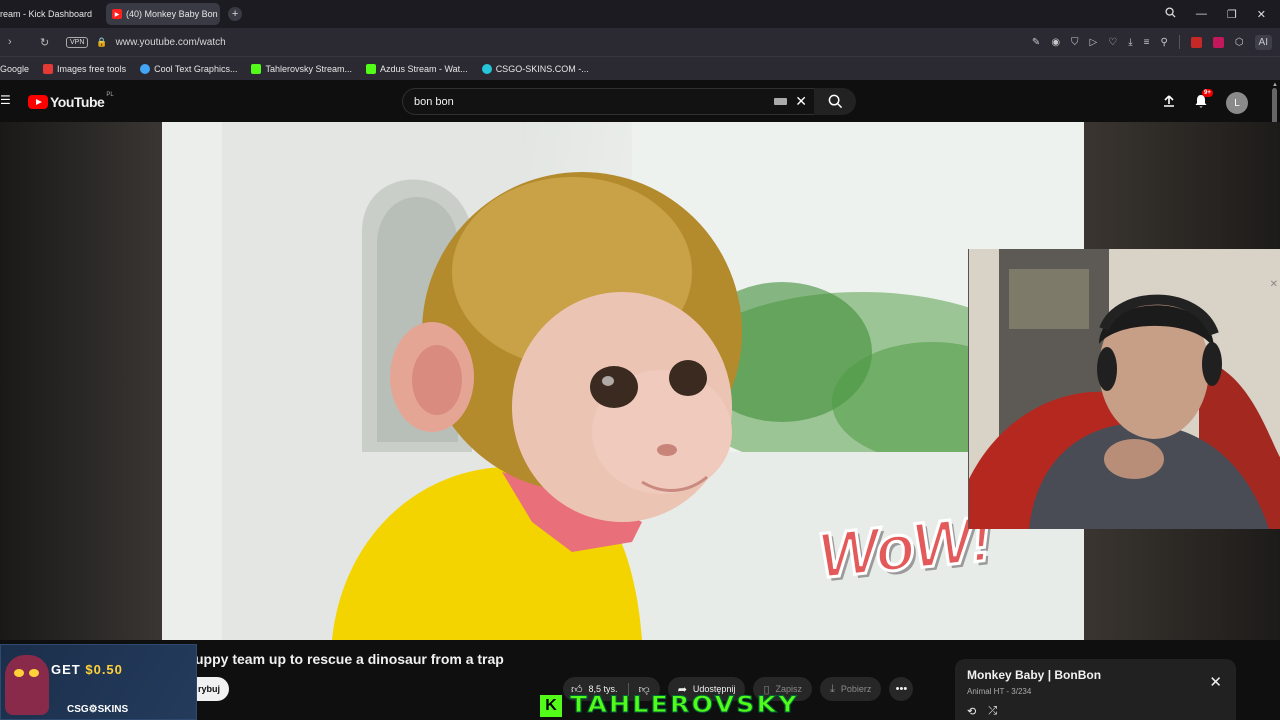 This screenshot has height=720, width=1280. Describe the element at coordinates (1075, 42) in the screenshot. I see `shield-icon: ⛉` at that location.